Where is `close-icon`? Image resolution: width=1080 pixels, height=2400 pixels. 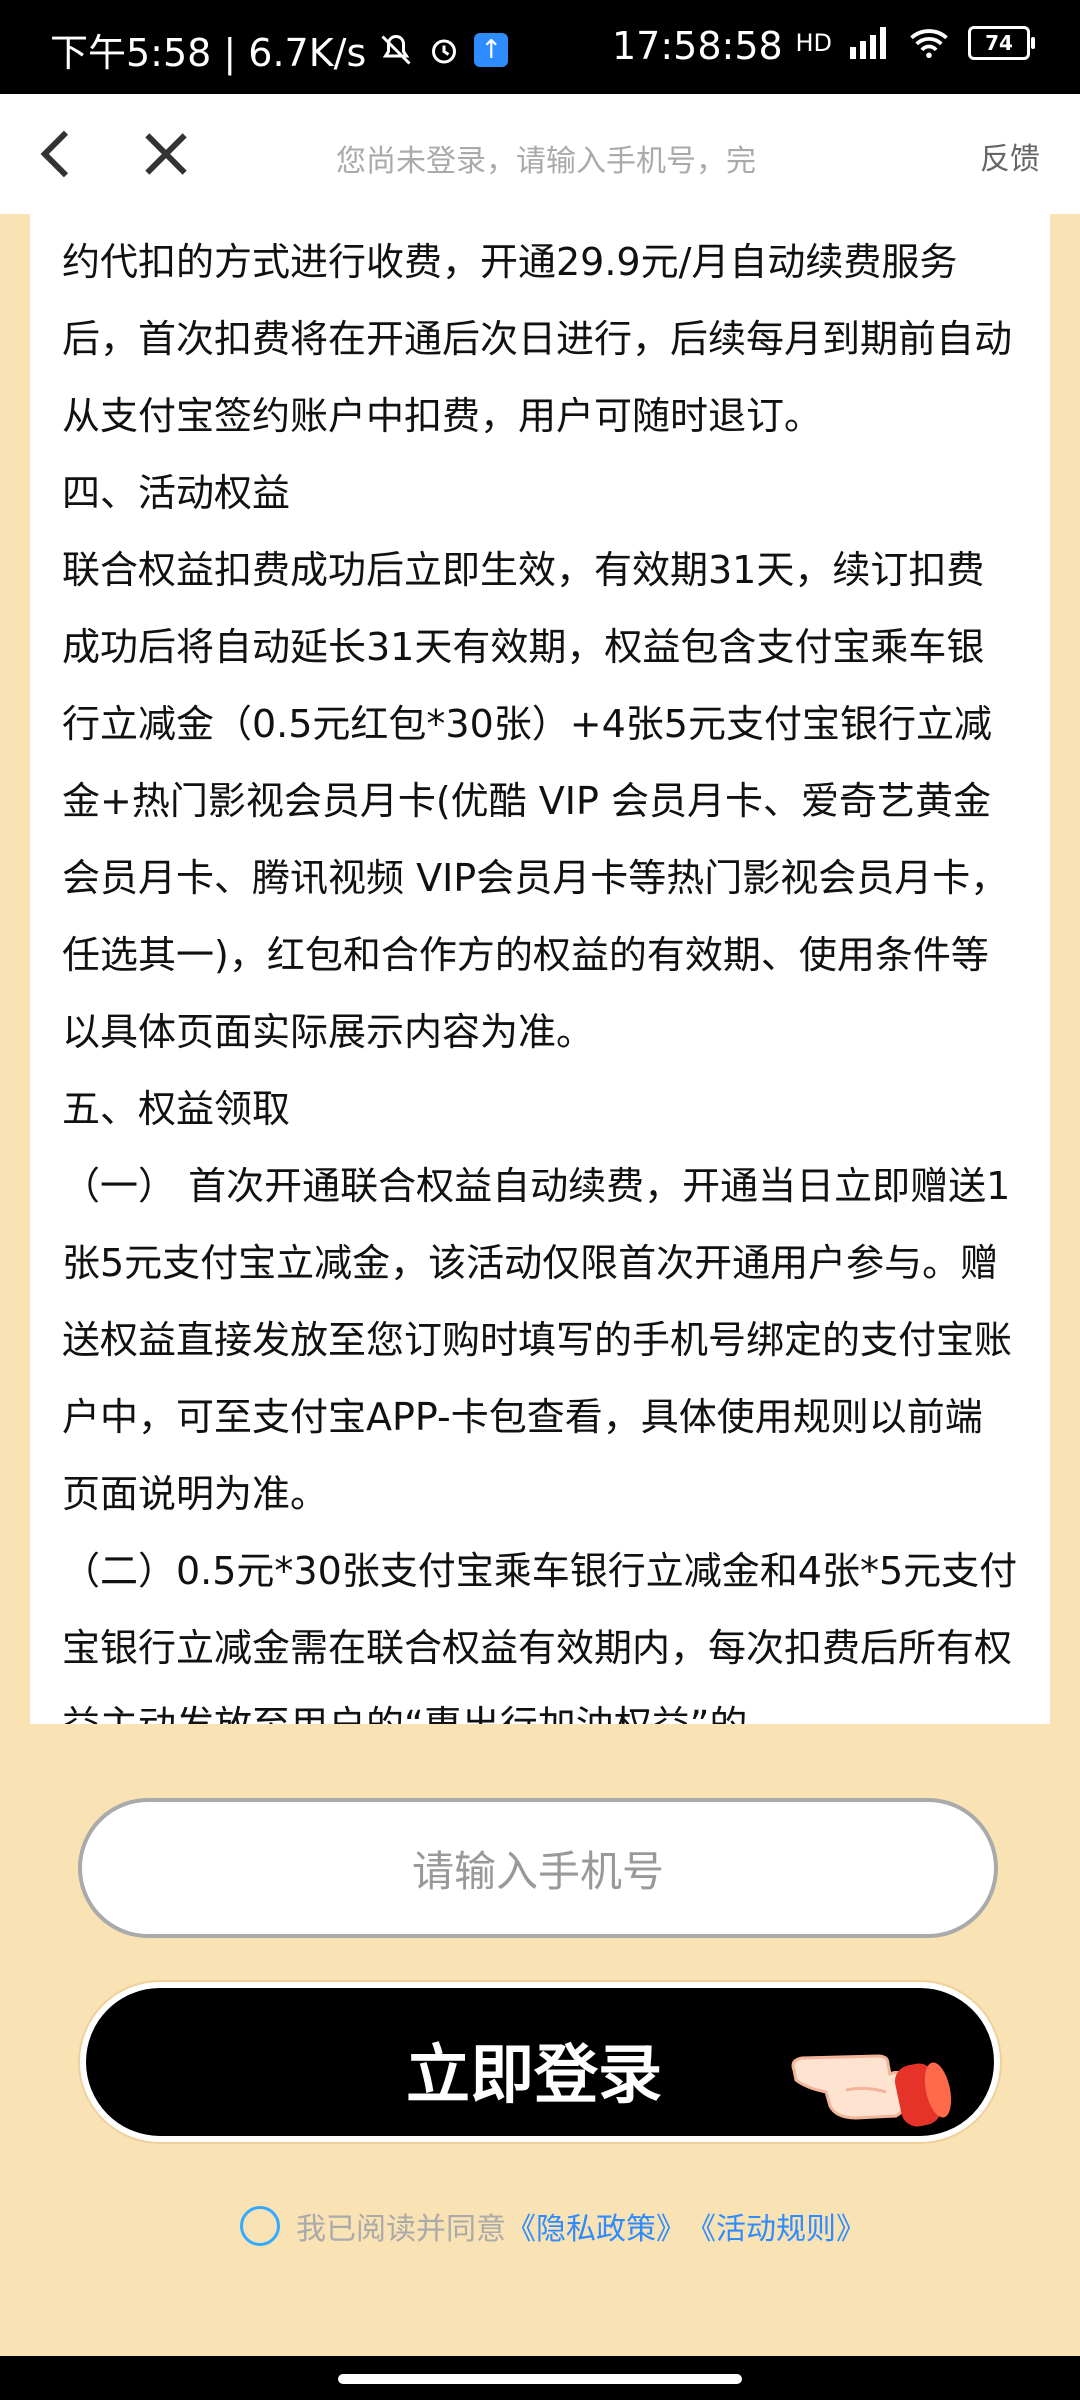 close-icon is located at coordinates (166, 154).